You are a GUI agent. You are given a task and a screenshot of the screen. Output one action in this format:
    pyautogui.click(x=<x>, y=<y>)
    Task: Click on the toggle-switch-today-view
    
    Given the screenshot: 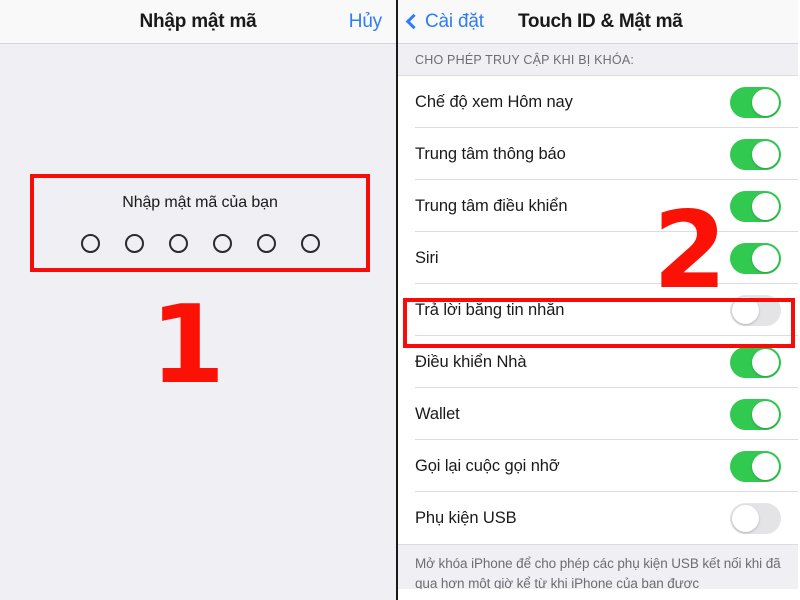 What is the action you would take?
    pyautogui.click(x=755, y=102)
    